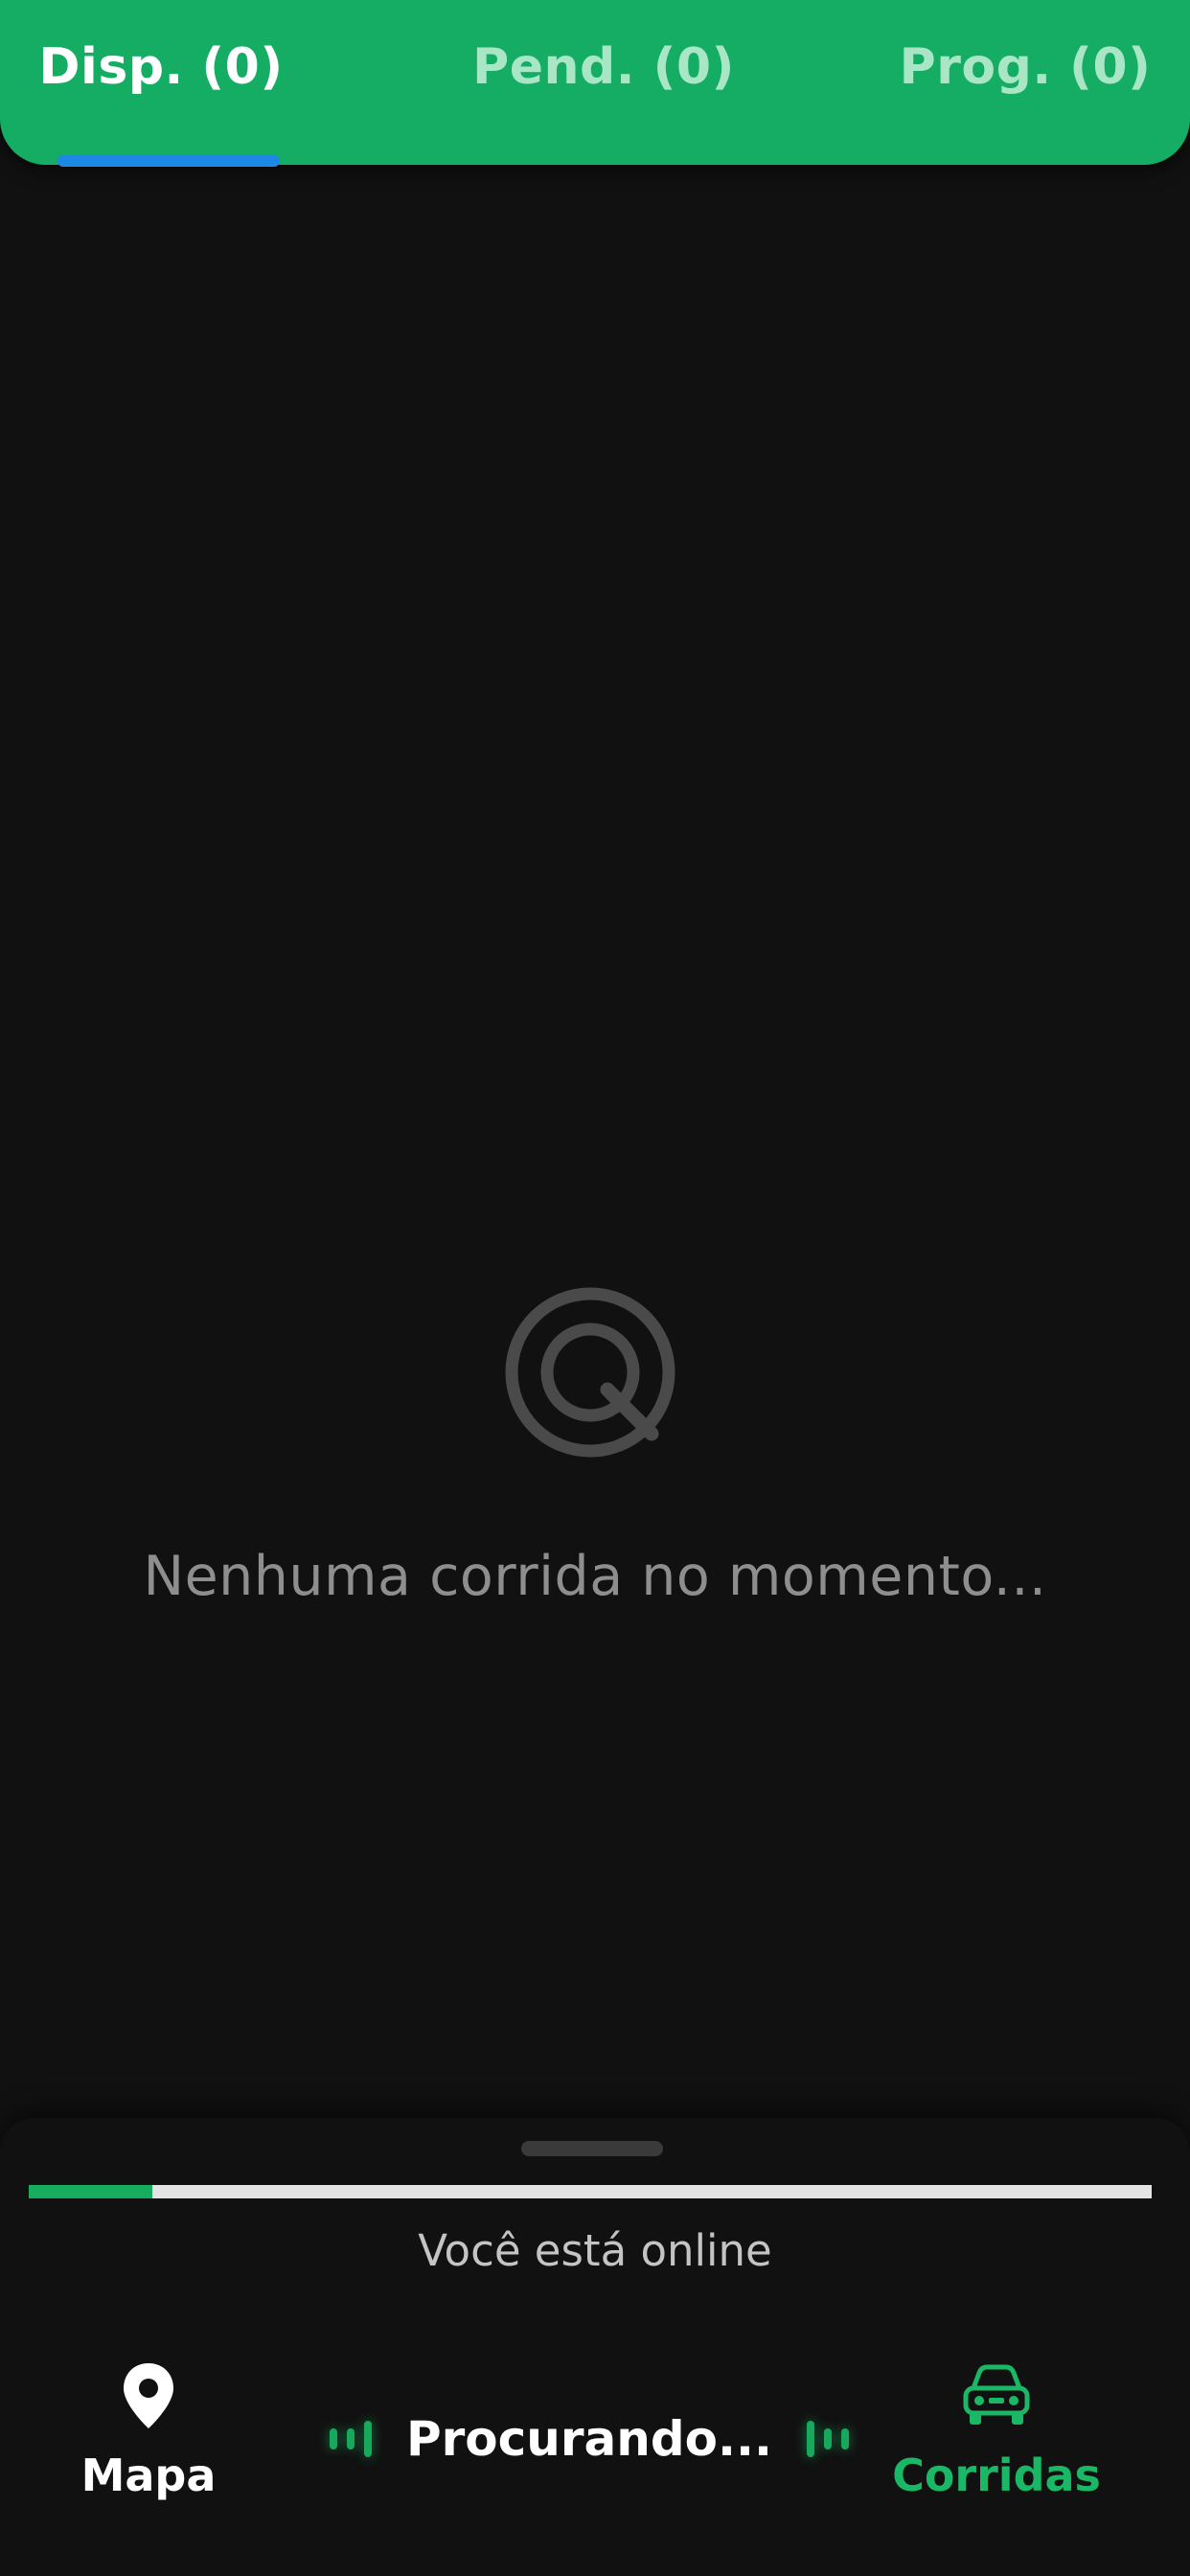  Describe the element at coordinates (592, 2148) in the screenshot. I see `sheet-drag-handle` at that location.